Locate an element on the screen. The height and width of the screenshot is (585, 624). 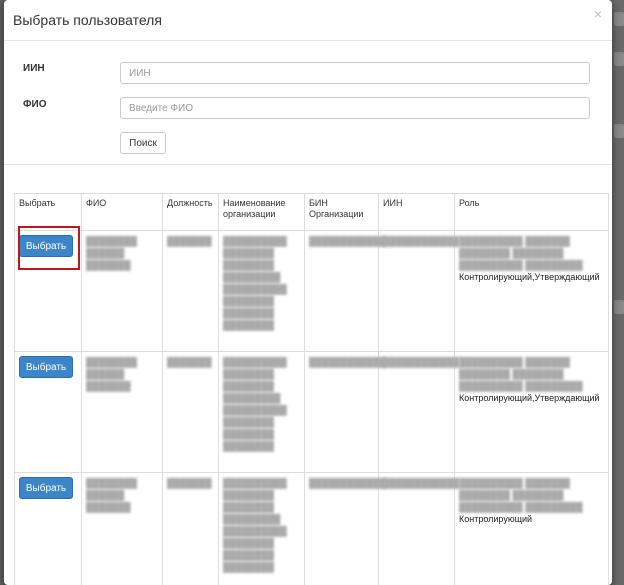
column-header-iin: ИИН is located at coordinates (416, 212).